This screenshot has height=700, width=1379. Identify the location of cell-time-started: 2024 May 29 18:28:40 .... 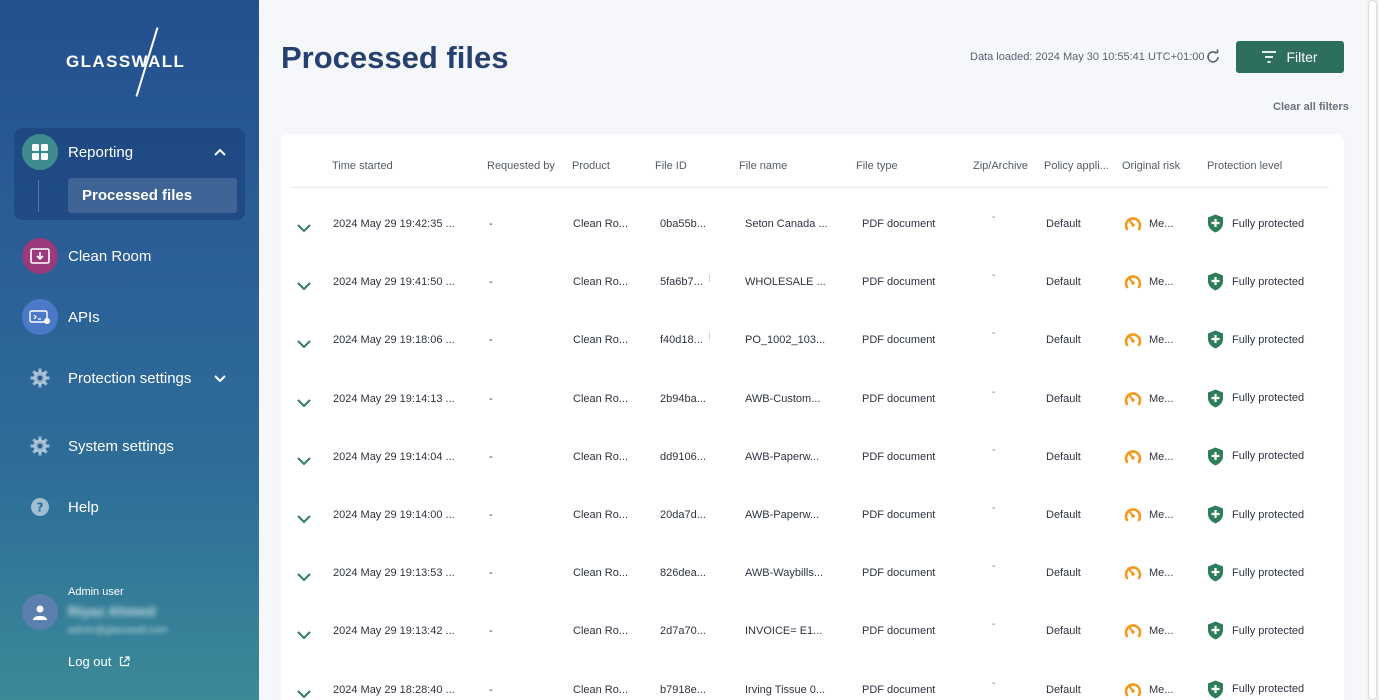
(394, 689).